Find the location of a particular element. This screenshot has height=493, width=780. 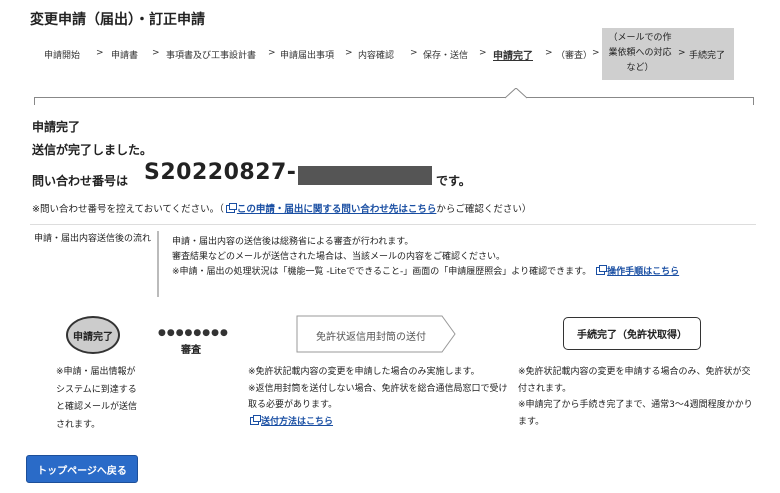

completion-heading: 申請完了 is located at coordinates (56, 127).